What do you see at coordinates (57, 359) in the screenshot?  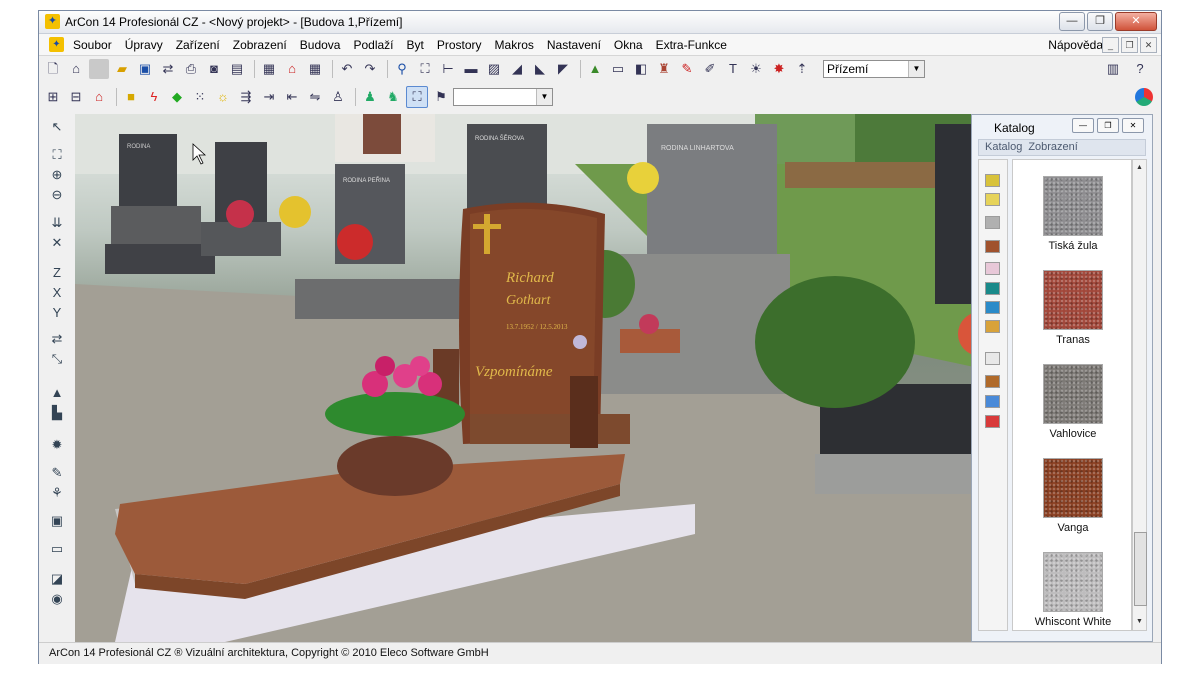 I see `scale-icon: ⤡` at bounding box center [57, 359].